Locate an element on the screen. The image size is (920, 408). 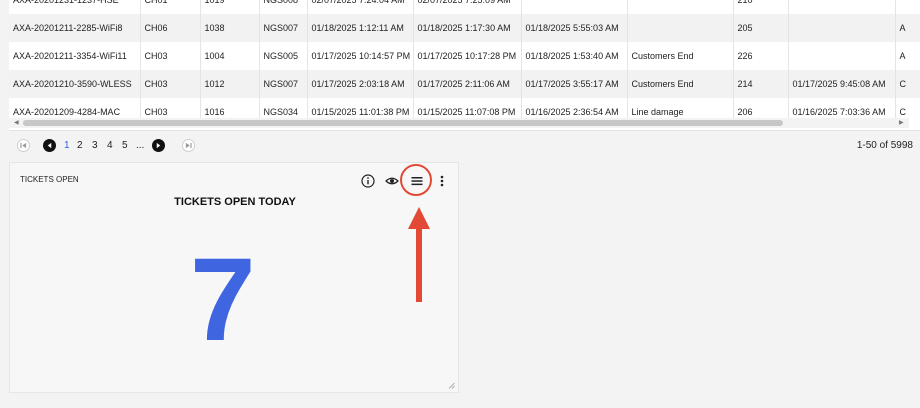
table-cell: AXA-20201211-3354-WiFi11 is located at coordinates (75, 56).